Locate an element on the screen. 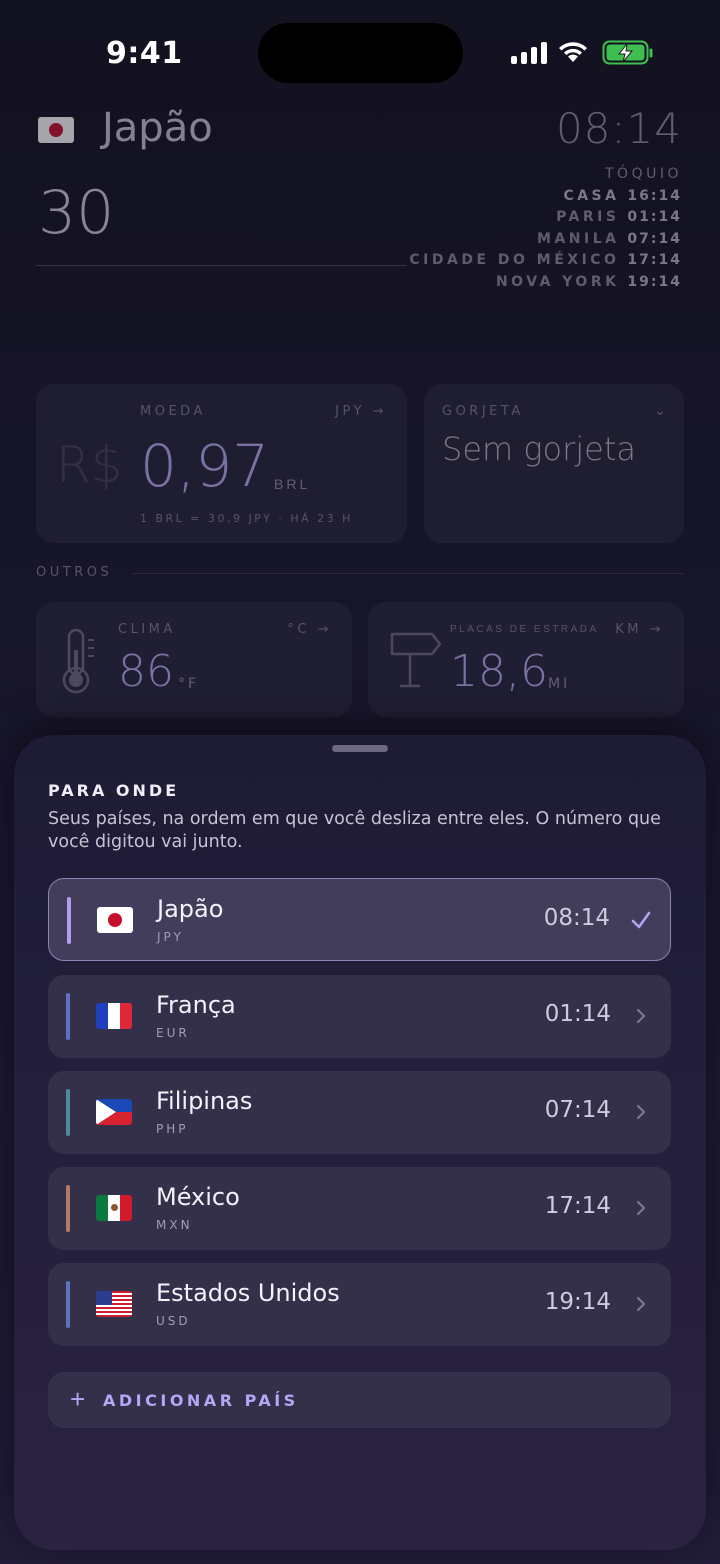 The width and height of the screenshot is (720, 1564). weather-value: 86 is located at coordinates (146, 671).